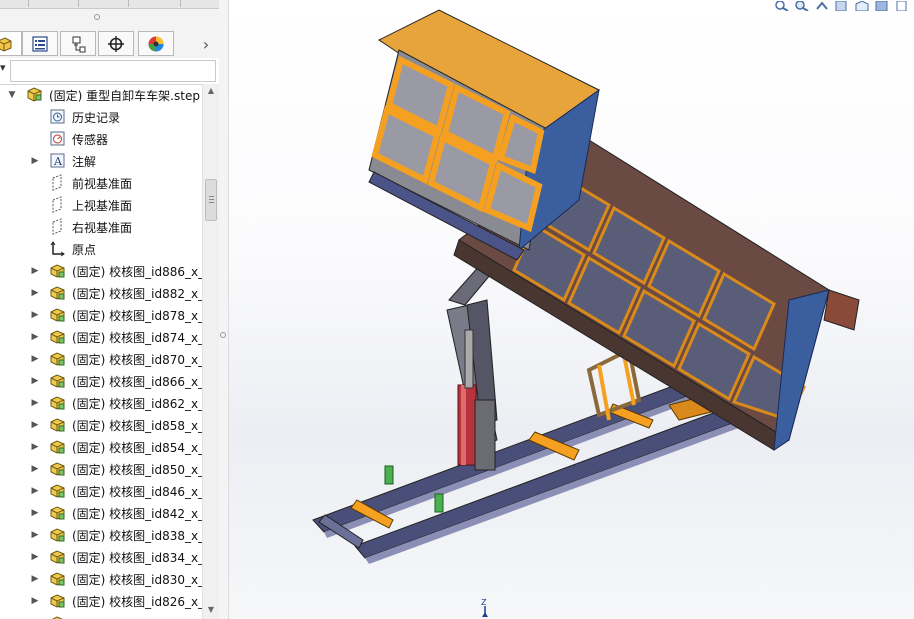 The image size is (914, 619). I want to click on tree-item-part: ▶ (固定) 校核图_id850_x_t, so click(101, 469).